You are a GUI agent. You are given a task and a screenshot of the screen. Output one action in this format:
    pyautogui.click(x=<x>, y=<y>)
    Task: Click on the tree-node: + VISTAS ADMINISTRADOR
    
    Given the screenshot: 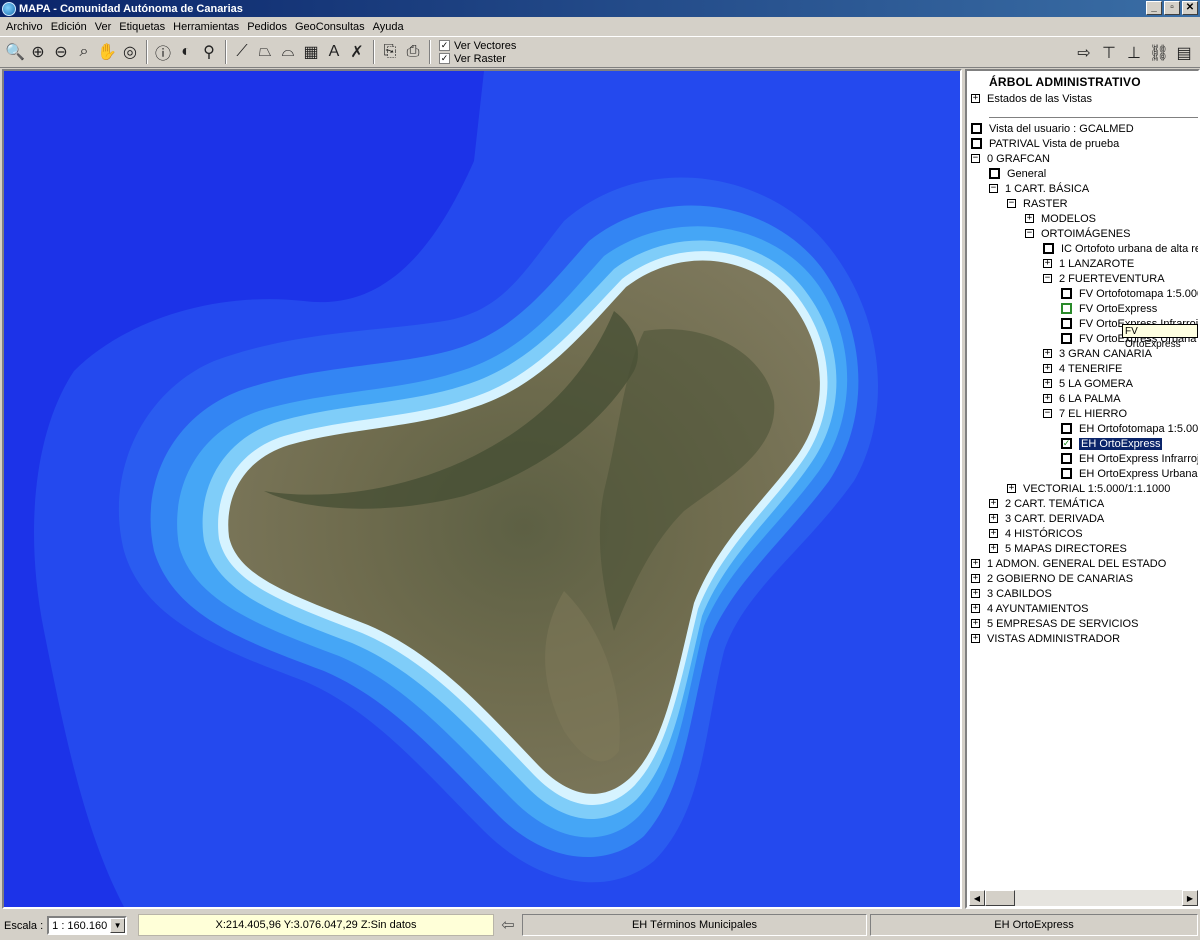 What is the action you would take?
    pyautogui.click(x=1045, y=638)
    